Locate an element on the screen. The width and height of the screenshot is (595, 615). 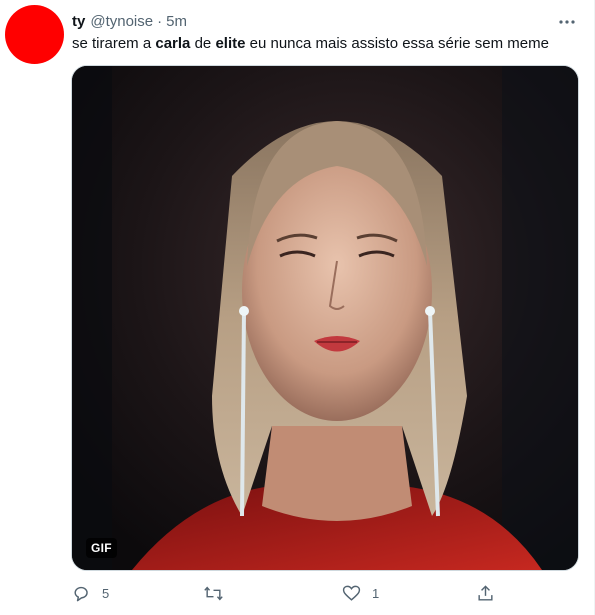
tweet-text-part: se tirarem a is located at coordinates (114, 43).